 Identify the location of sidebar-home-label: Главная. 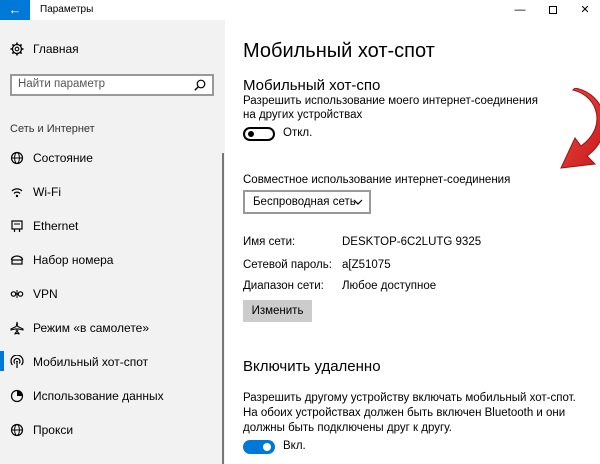
(56, 49).